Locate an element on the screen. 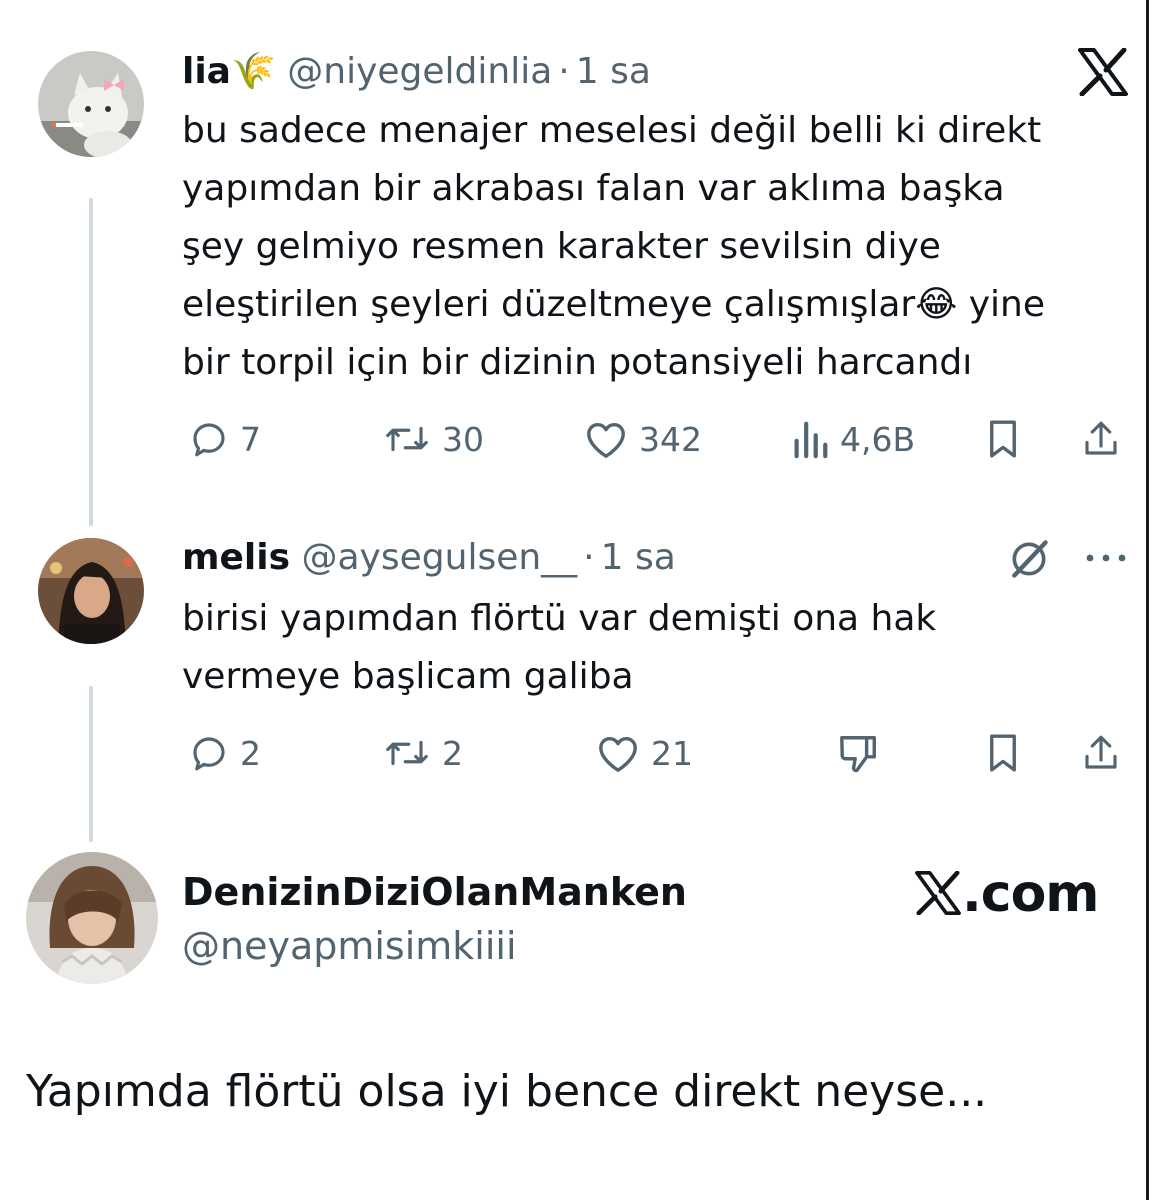  display-name: melis is located at coordinates (236, 557).